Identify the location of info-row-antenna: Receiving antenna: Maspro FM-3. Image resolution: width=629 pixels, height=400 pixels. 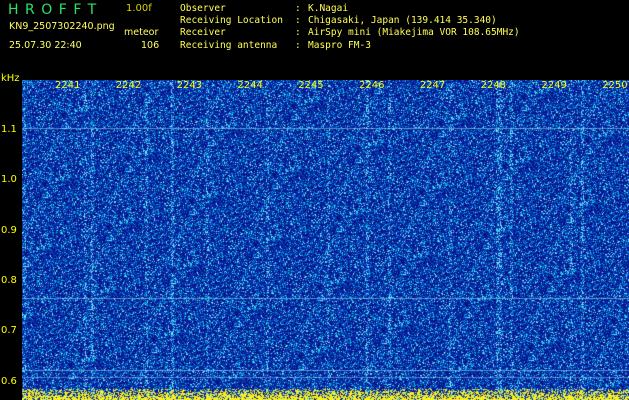
(275, 45).